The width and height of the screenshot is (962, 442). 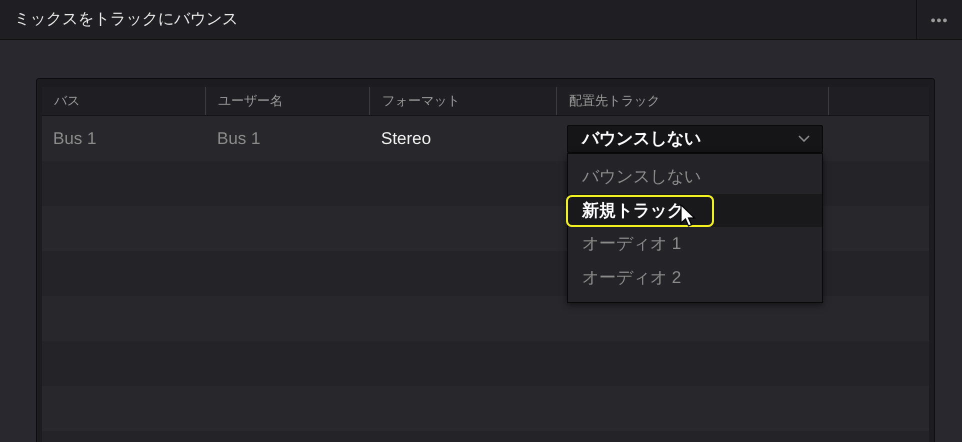 What do you see at coordinates (250, 101) in the screenshot?
I see `column-header: ユーザー名` at bounding box center [250, 101].